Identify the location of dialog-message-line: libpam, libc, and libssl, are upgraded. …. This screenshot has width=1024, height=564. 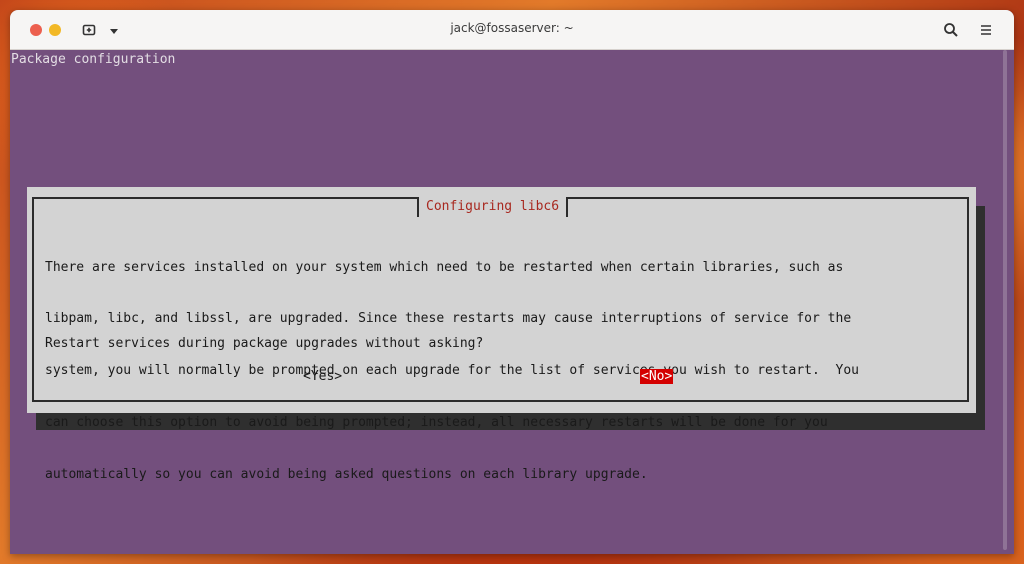
(448, 319).